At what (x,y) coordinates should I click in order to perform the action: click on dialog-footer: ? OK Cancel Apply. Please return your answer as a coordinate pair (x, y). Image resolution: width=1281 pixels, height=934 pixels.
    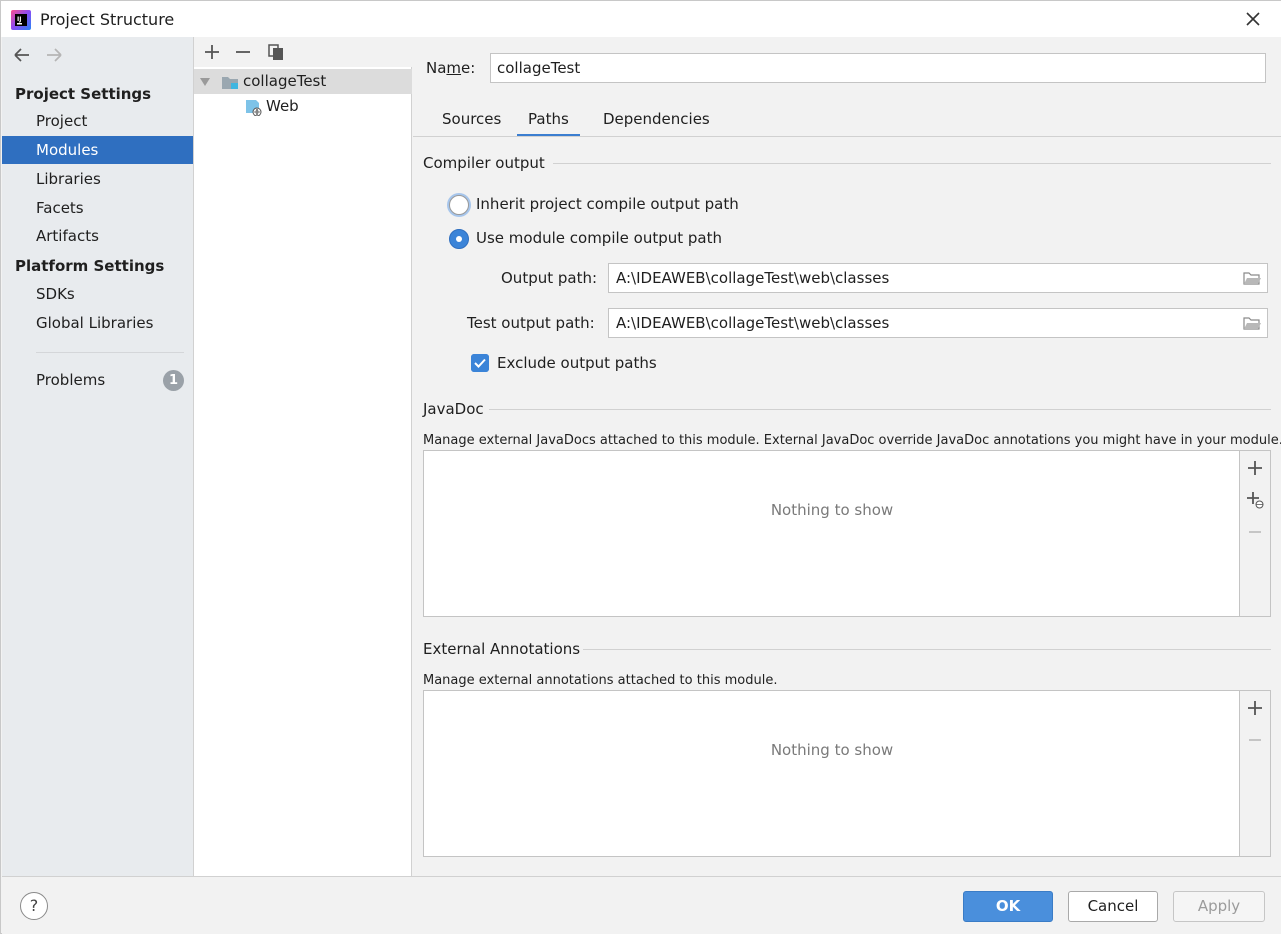
    Looking at the image, I should click on (641, 905).